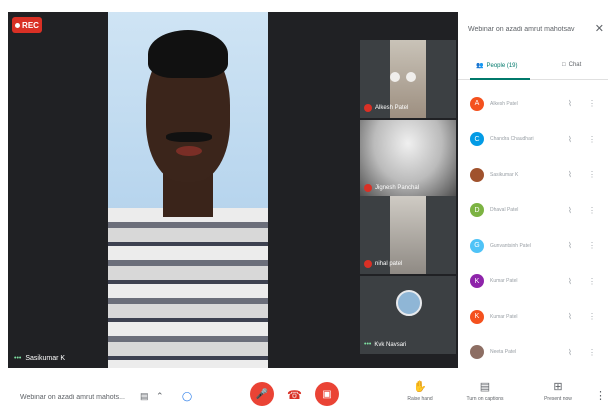 This screenshot has width=608, height=419. Describe the element at coordinates (533, 104) in the screenshot. I see `participant-row: A Alkesh Patel ⌇ ⋮` at that location.